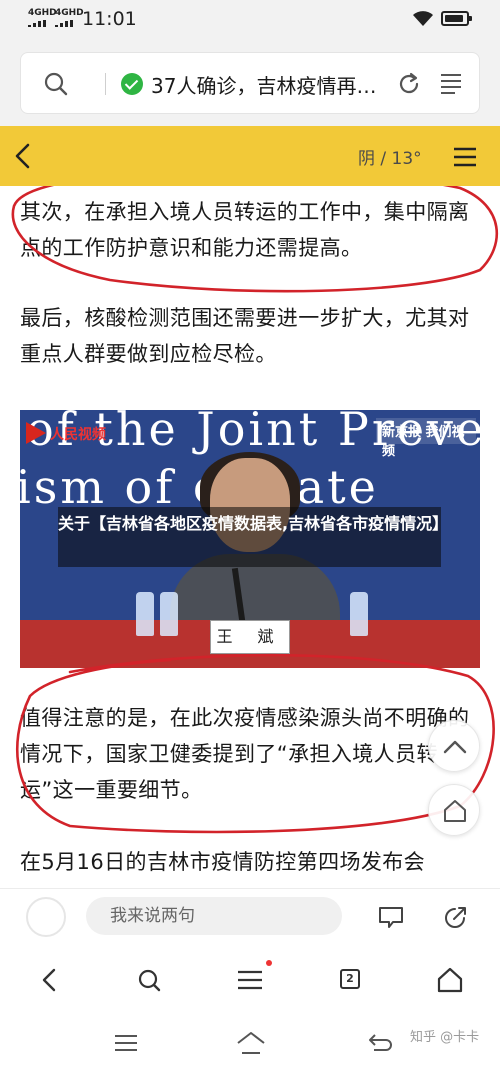 The image size is (500, 1072). What do you see at coordinates (36, 433) in the screenshot?
I see `play-logo-icon` at bounding box center [36, 433].